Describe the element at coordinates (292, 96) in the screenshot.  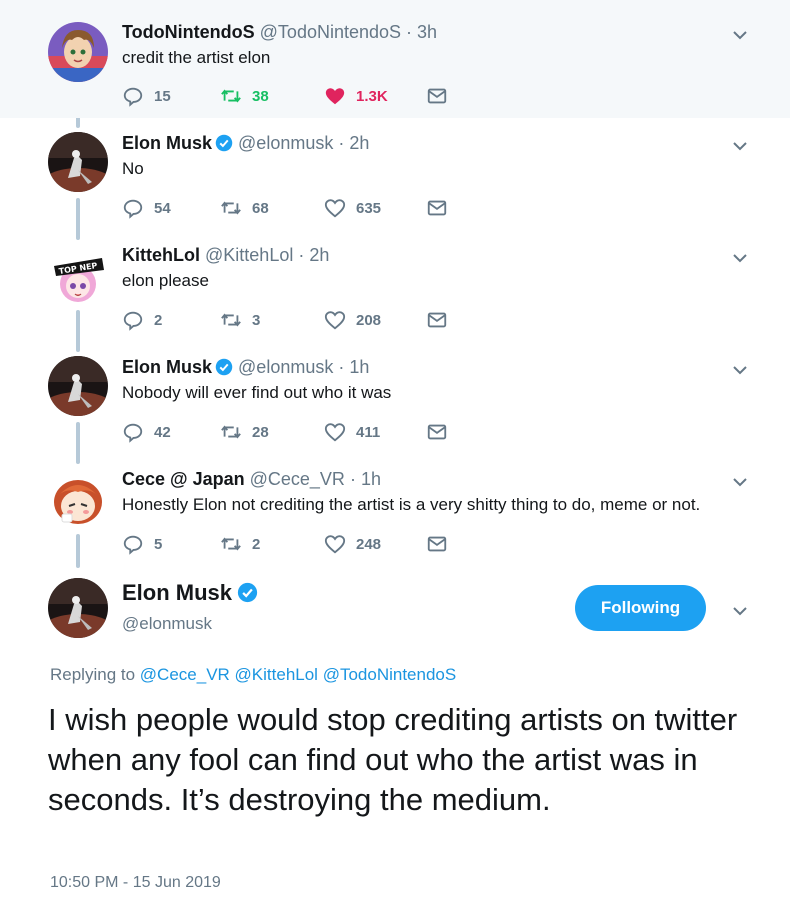
I see `tweet-actions: 15 38 1.3K` at that location.